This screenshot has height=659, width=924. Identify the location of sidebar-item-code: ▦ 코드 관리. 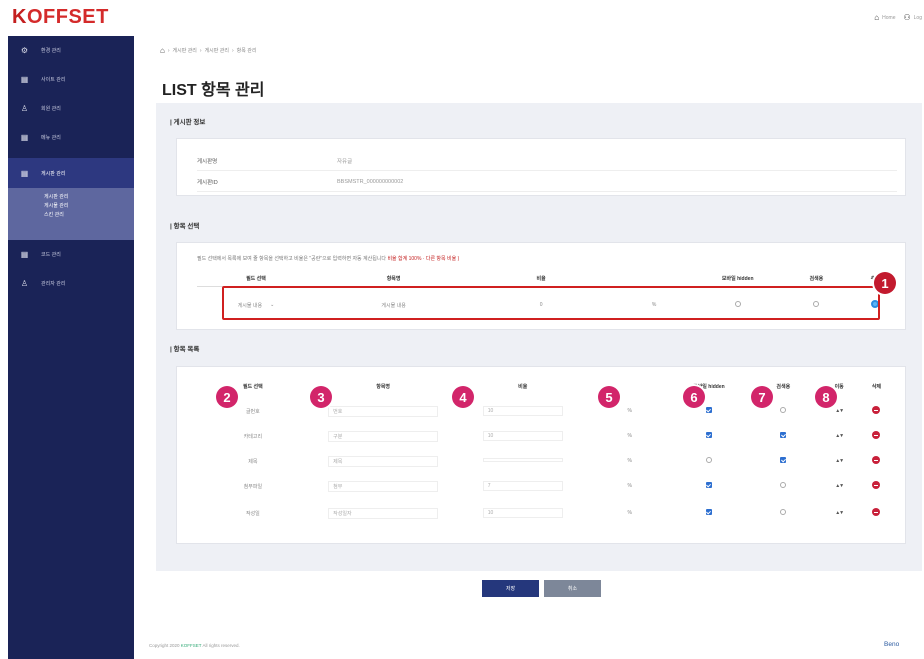
(71, 254).